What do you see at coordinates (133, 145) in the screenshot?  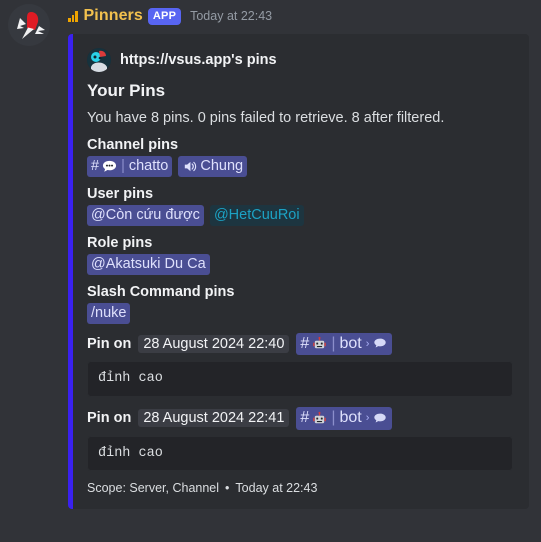 I see `field-label: Channel pins` at bounding box center [133, 145].